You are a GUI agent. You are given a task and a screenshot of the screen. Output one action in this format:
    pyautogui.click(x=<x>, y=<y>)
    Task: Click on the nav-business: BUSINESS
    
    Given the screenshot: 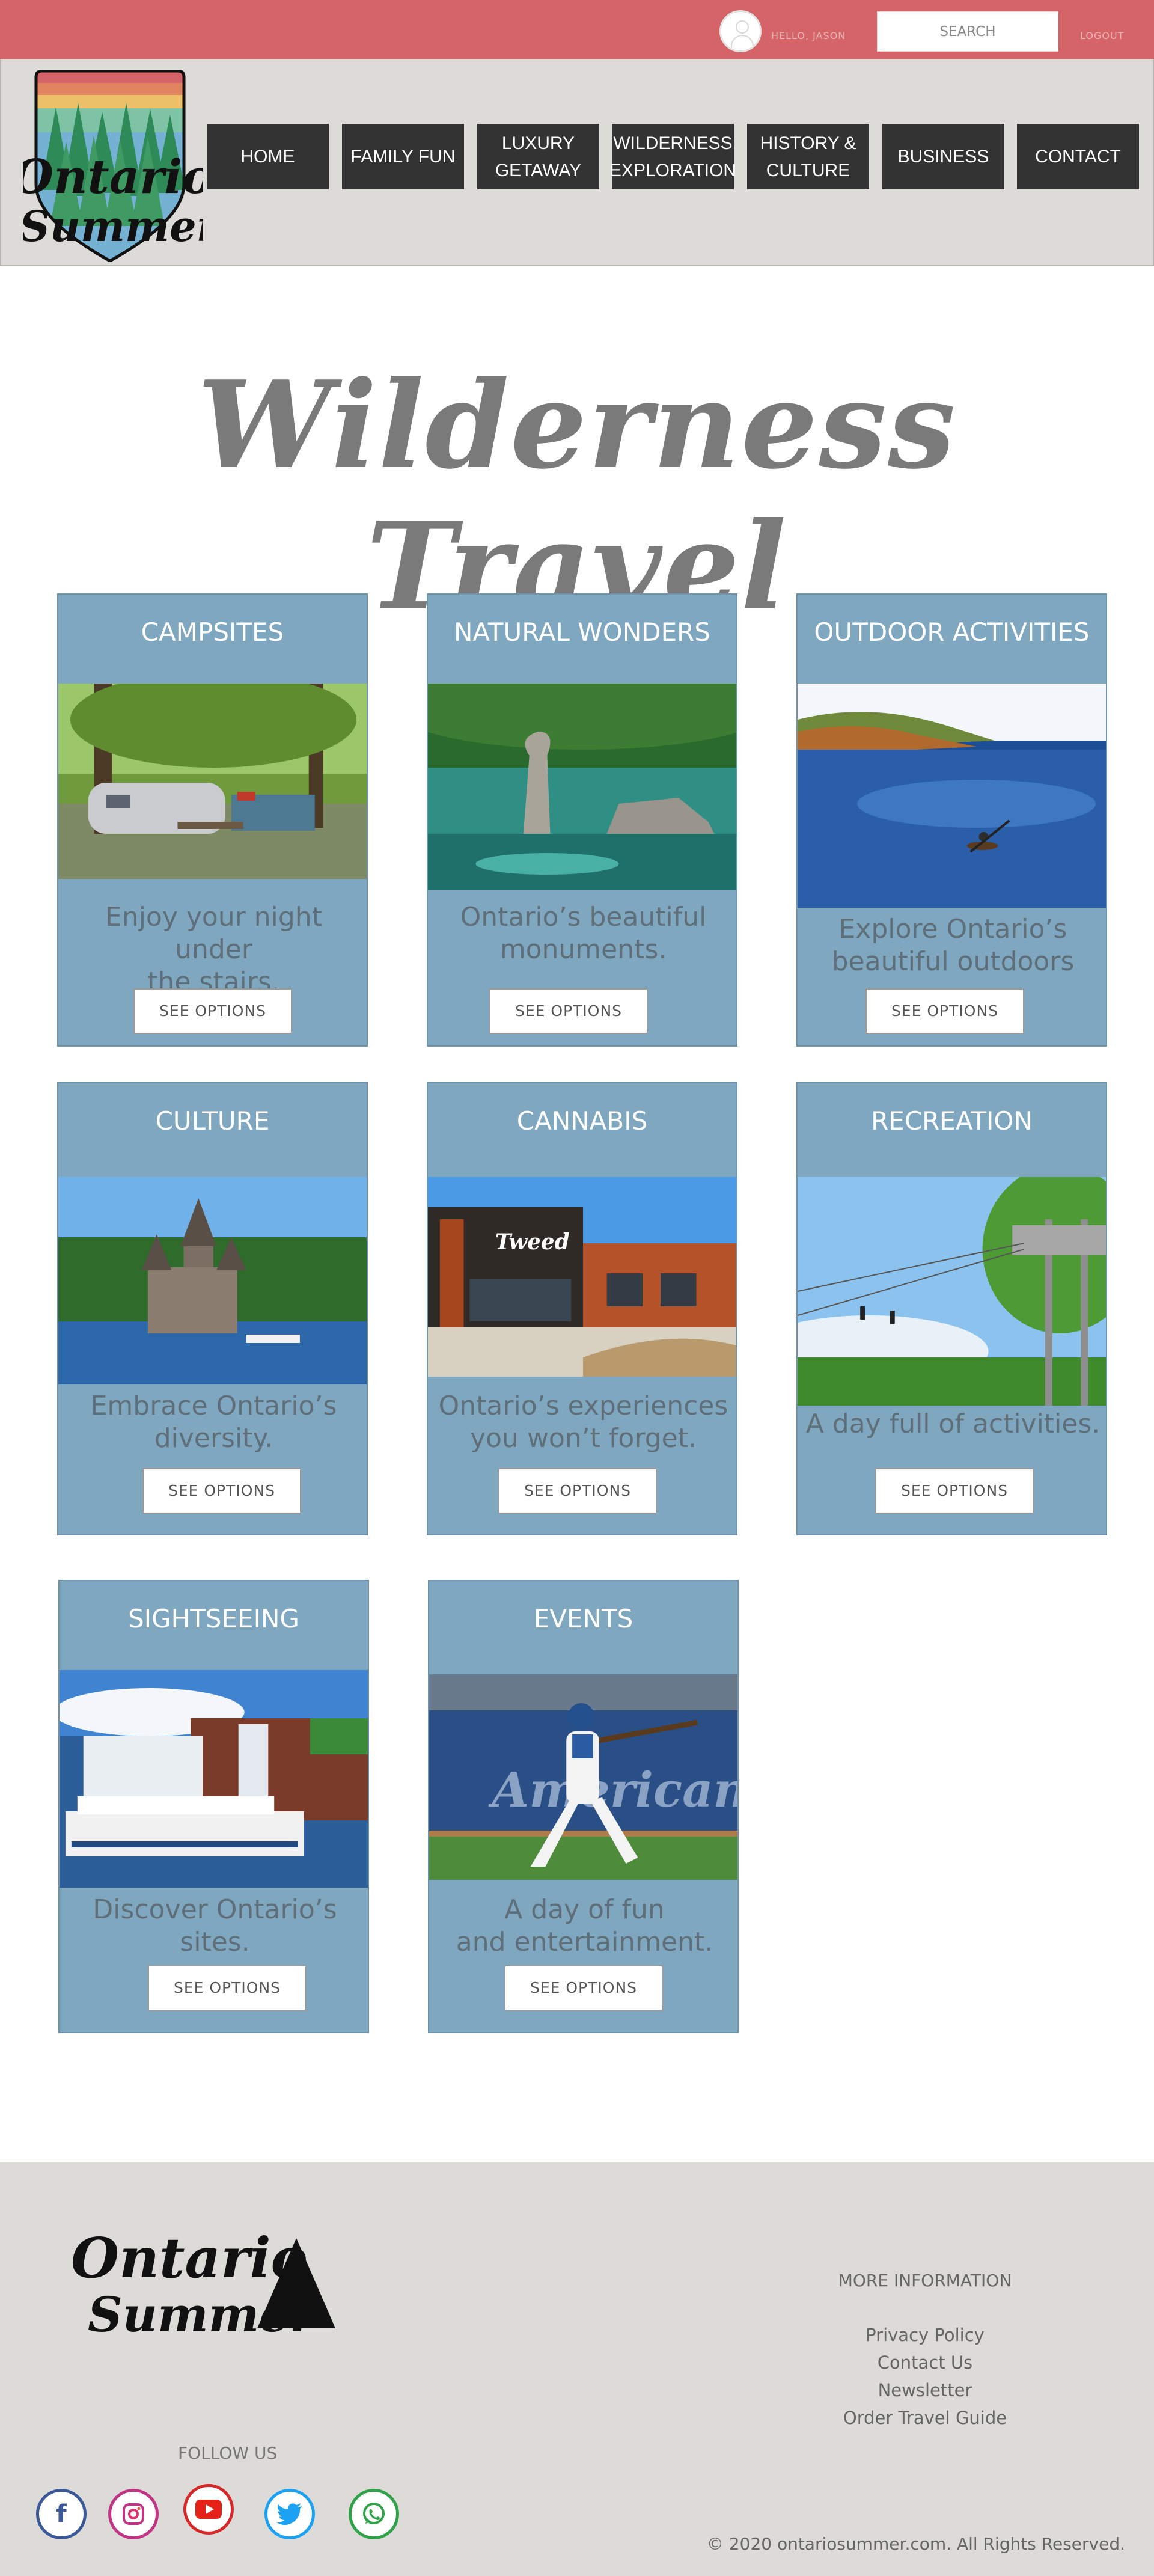 What is the action you would take?
    pyautogui.click(x=943, y=156)
    